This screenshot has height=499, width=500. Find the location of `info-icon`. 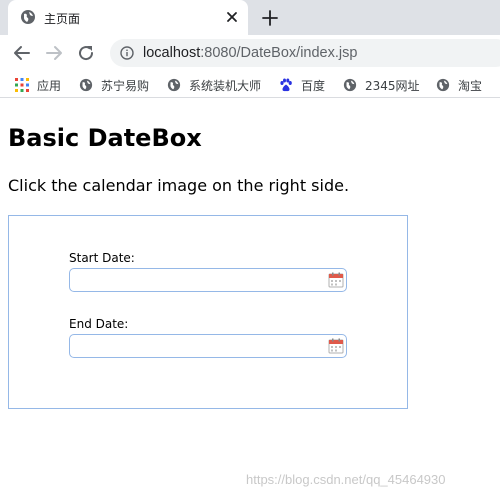

info-icon is located at coordinates (127, 53).